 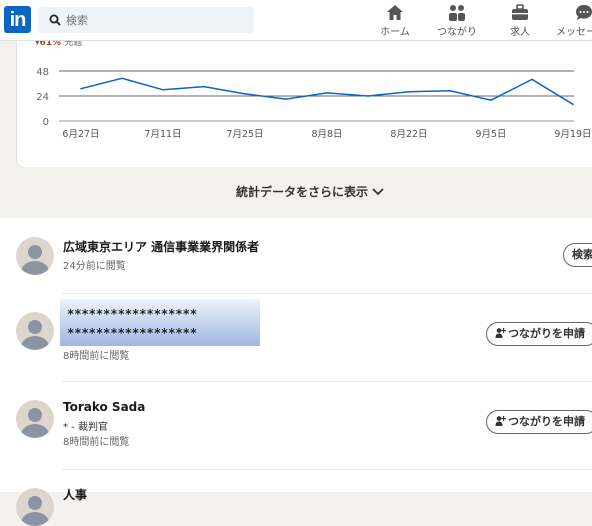 I want to click on search-button-label: 検索, so click(x=582, y=254).